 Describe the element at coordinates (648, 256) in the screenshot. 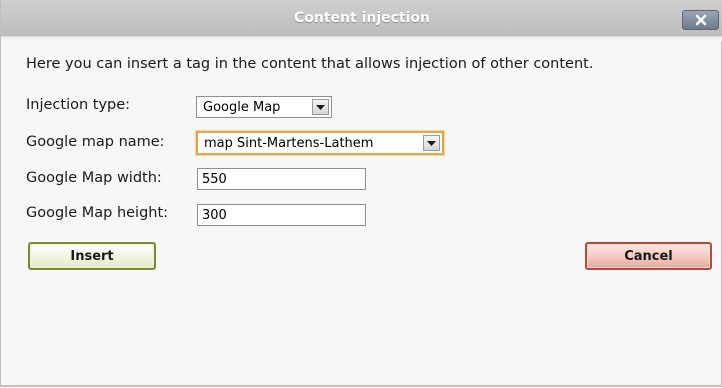

I see `cancel-button: Cancel` at that location.